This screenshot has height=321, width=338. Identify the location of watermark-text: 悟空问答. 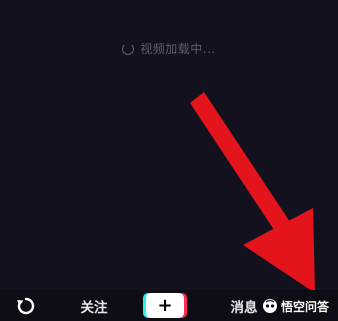
(305, 306).